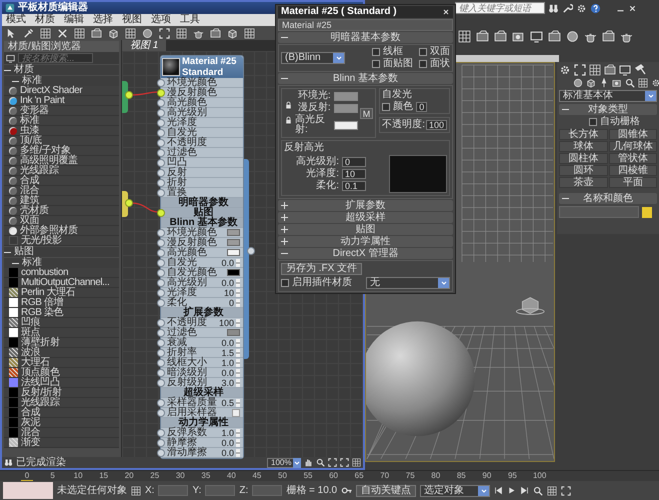 Image resolution: width=659 pixels, height=500 pixels. What do you see at coordinates (625, 70) in the screenshot?
I see `monitor-icon` at bounding box center [625, 70].